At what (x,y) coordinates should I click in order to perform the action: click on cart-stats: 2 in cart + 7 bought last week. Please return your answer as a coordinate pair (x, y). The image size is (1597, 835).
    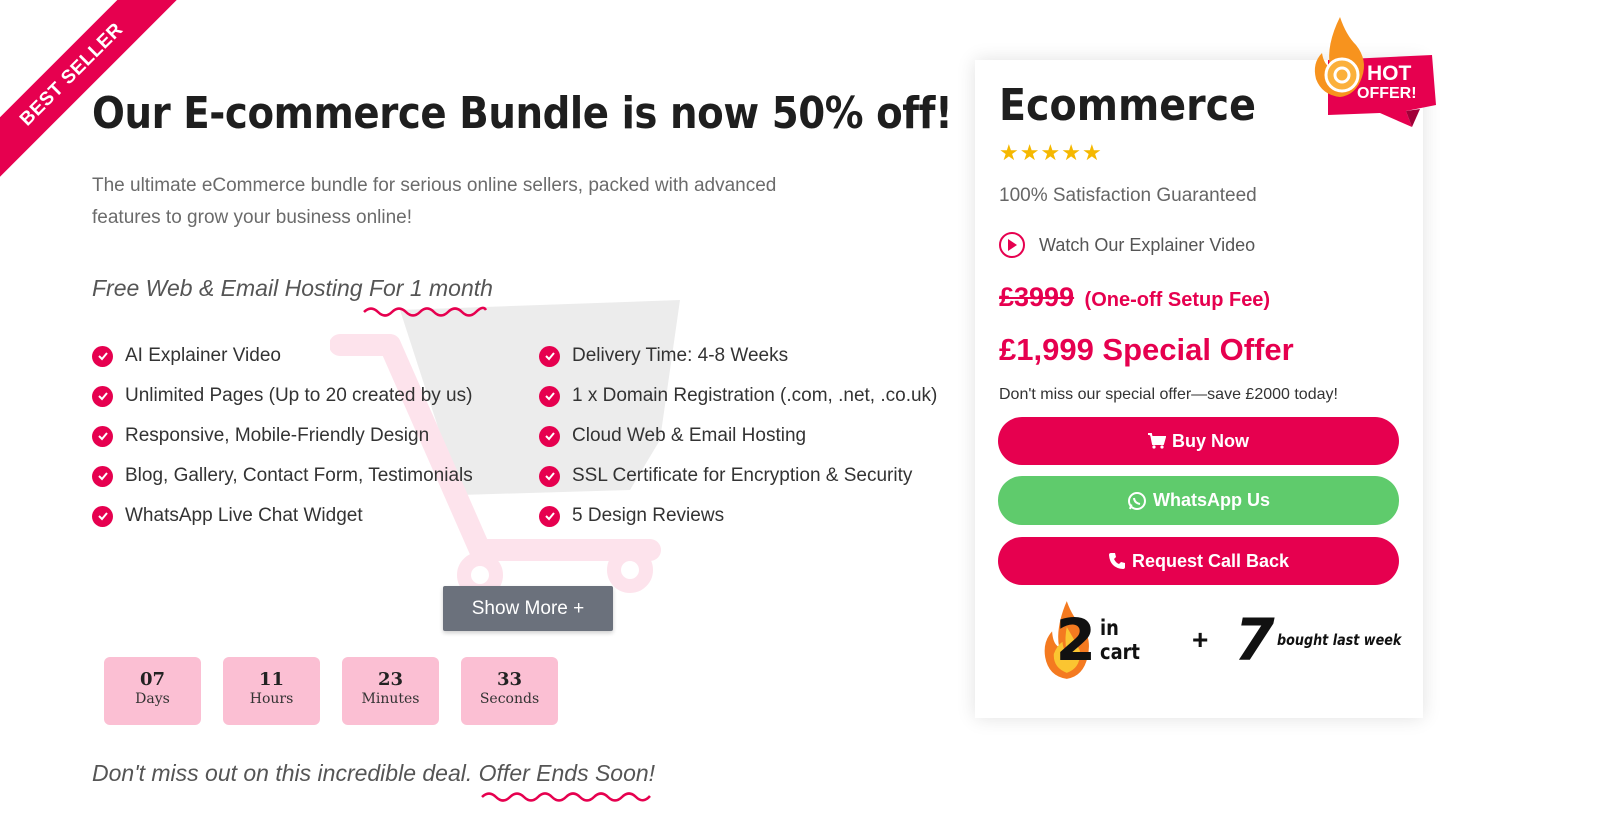
    Looking at the image, I should click on (1231, 640).